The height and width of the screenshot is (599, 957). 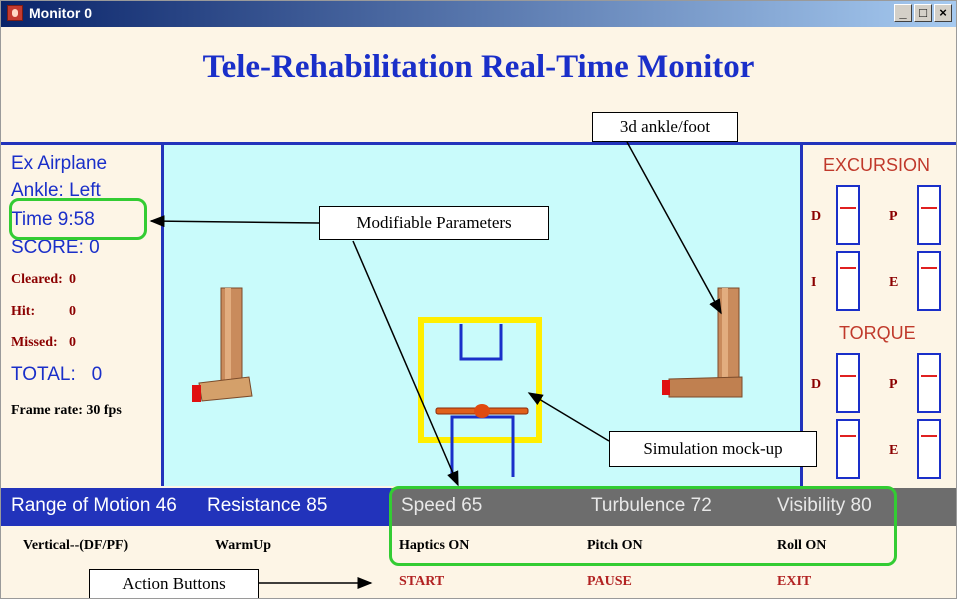 What do you see at coordinates (665, 127) in the screenshot?
I see `ankle-foot-callout: 3d ankle/foot` at bounding box center [665, 127].